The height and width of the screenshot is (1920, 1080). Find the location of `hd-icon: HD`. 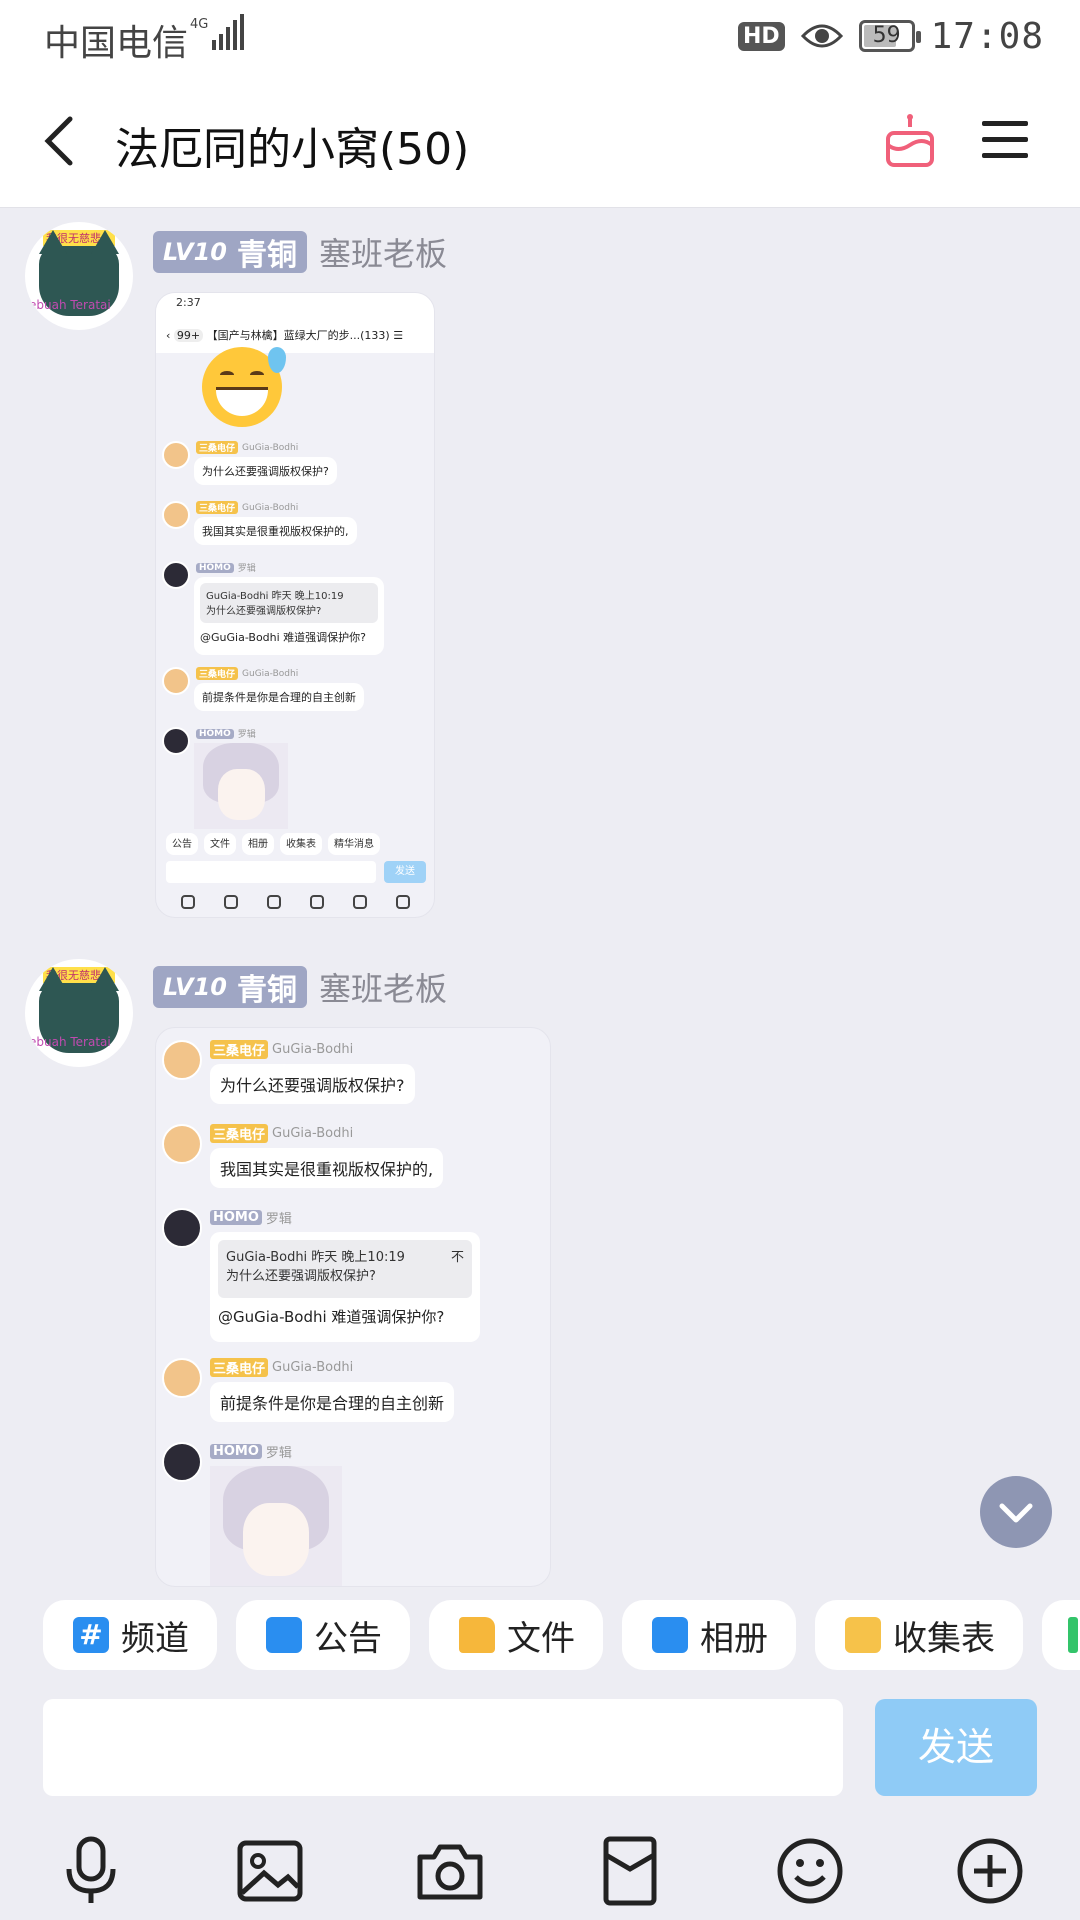

hd-icon: HD is located at coordinates (761, 36).